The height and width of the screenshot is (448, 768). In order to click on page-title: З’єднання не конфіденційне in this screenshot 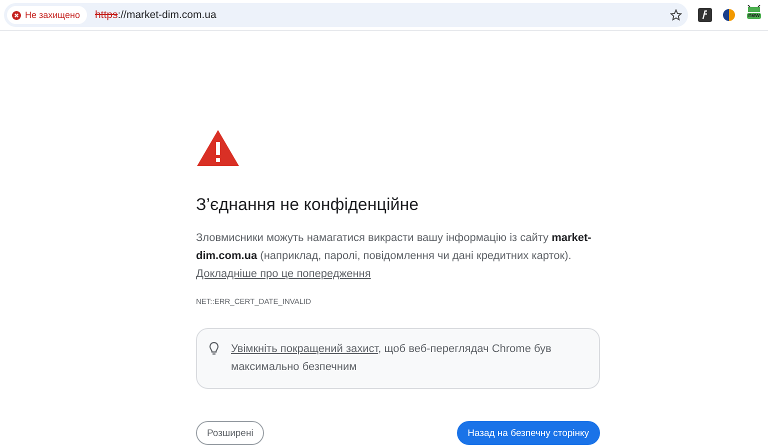, I will do `click(308, 205)`.